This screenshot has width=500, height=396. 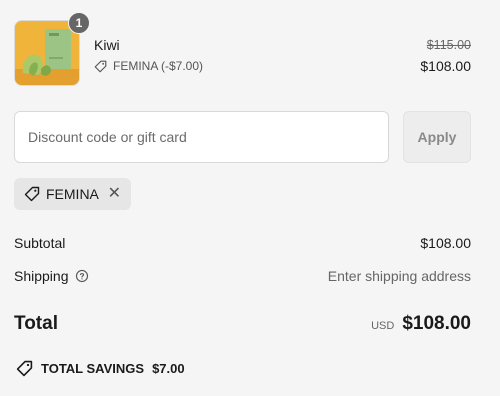 What do you see at coordinates (201, 137) in the screenshot?
I see `discount-code-input` at bounding box center [201, 137].